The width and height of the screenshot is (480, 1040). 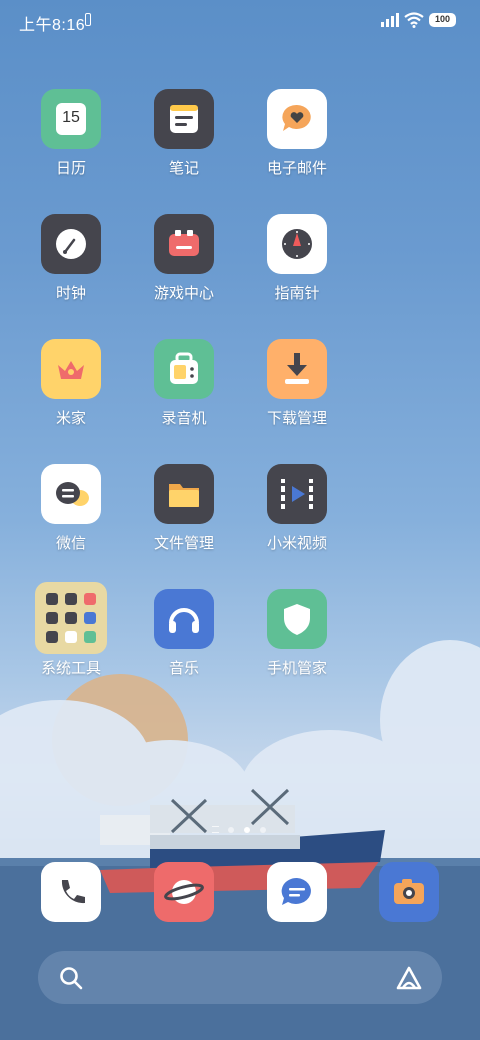 I want to click on notes-icon, so click(x=184, y=119).